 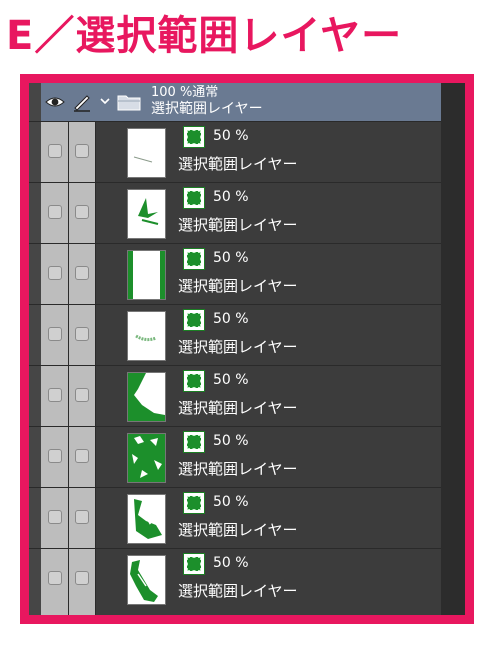 What do you see at coordinates (453, 349) in the screenshot?
I see `panel-scrollbar` at bounding box center [453, 349].